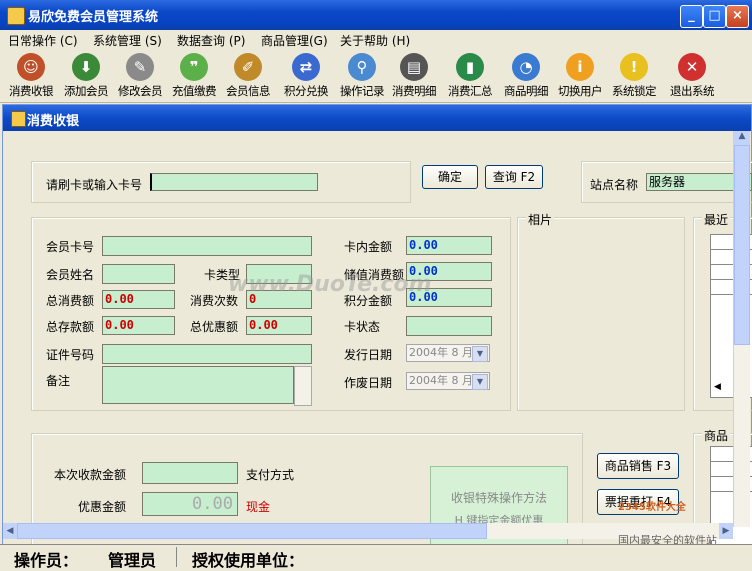 This screenshot has width=752, height=571. I want to click on card-number-input, so click(234, 182).